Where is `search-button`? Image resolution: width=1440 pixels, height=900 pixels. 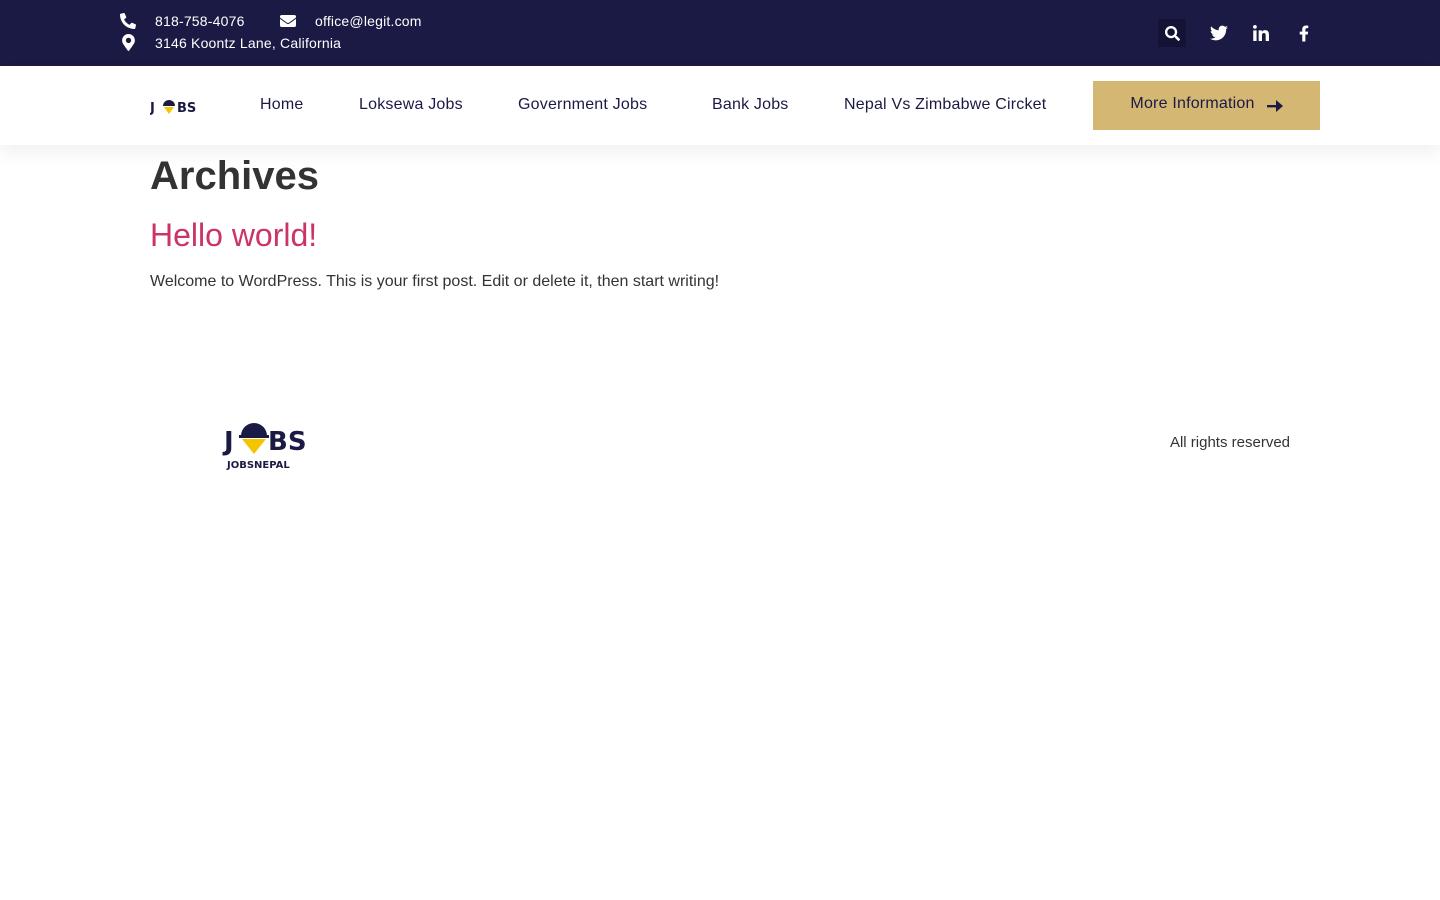 search-button is located at coordinates (1172, 33).